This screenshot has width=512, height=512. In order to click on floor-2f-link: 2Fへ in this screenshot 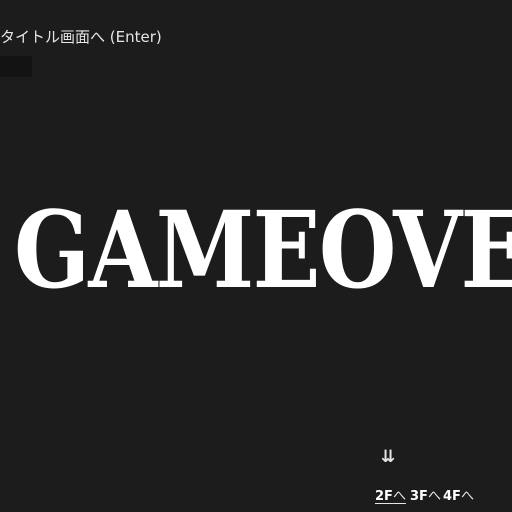, I will do `click(390, 497)`.